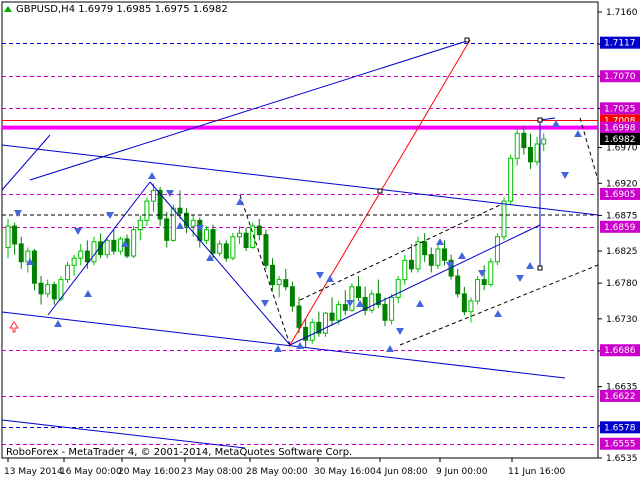  Describe the element at coordinates (620, 445) in the screenshot. I see `level-label-11: 1.6555` at that location.